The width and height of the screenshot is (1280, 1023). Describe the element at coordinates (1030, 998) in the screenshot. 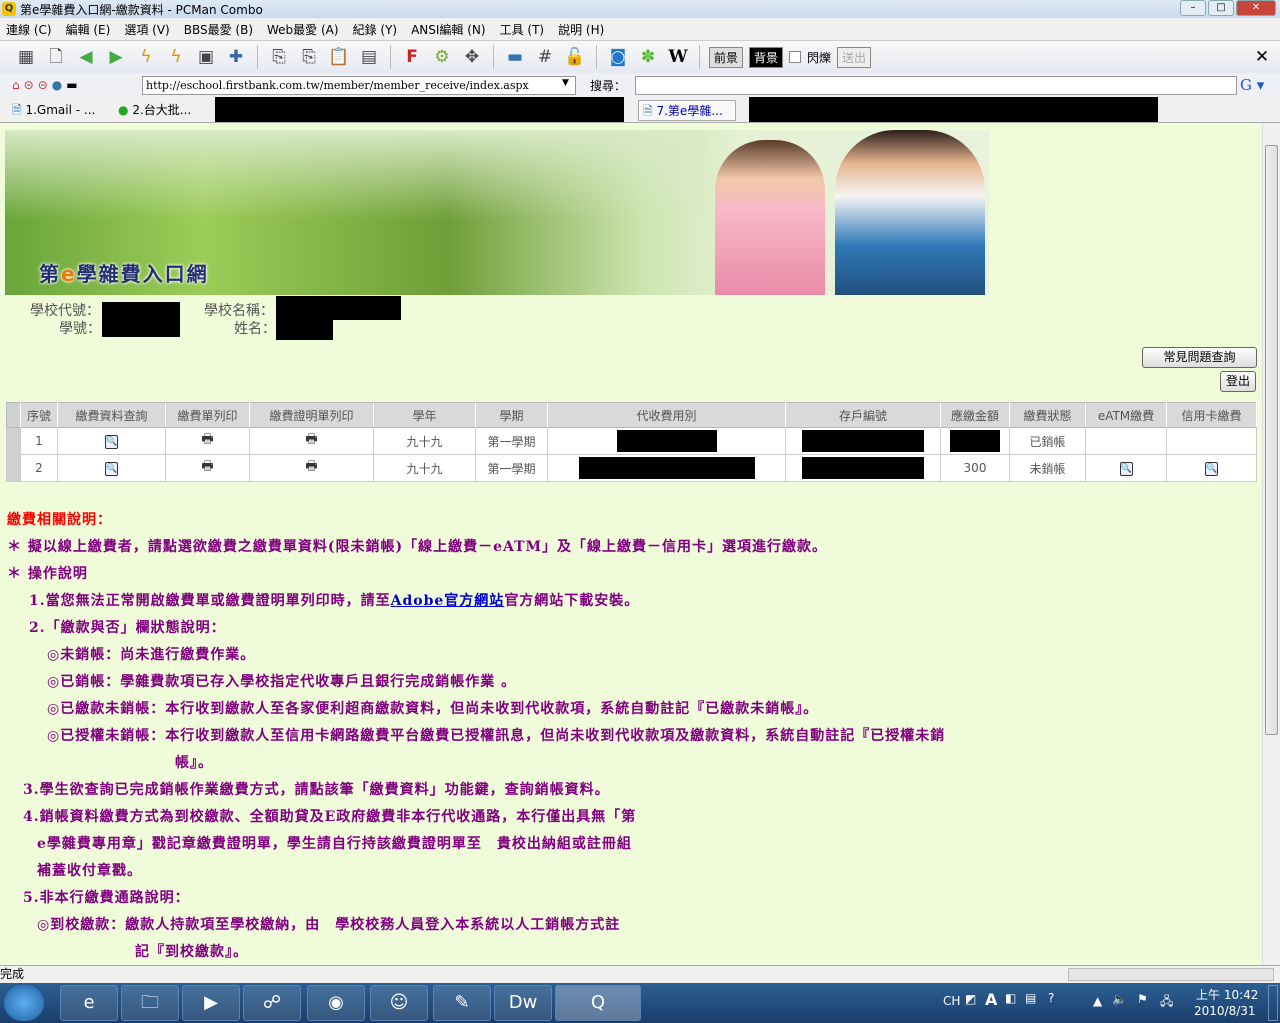

I see `ime-keyboard-icon: ▤` at that location.